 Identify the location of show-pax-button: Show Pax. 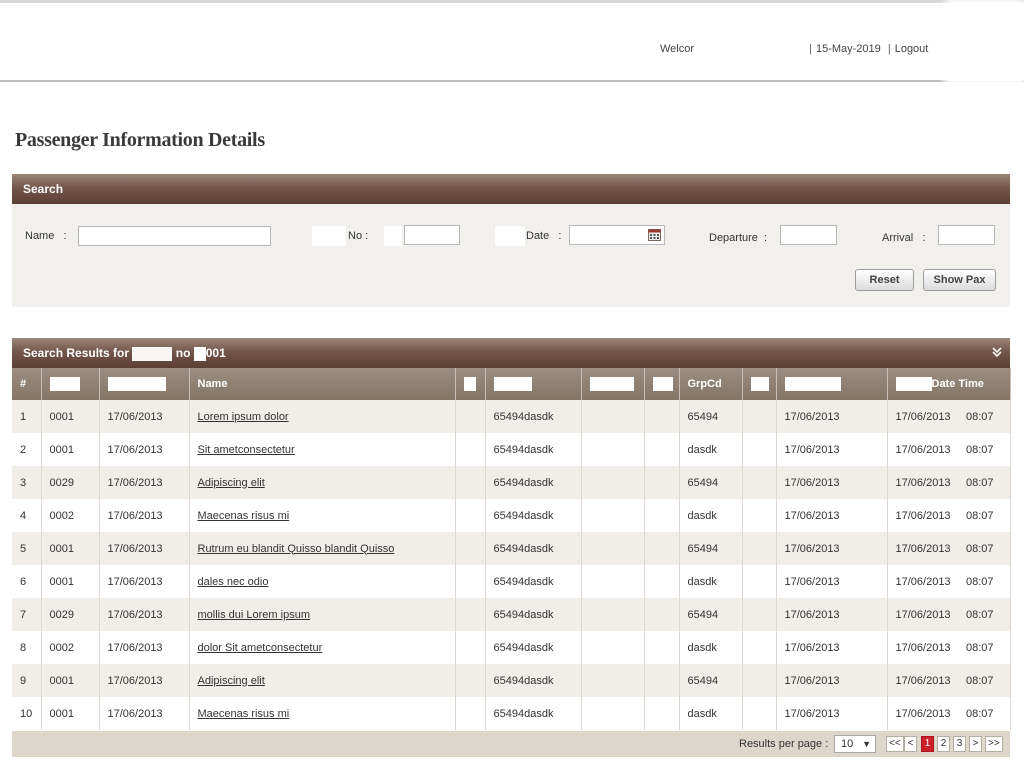
(959, 280).